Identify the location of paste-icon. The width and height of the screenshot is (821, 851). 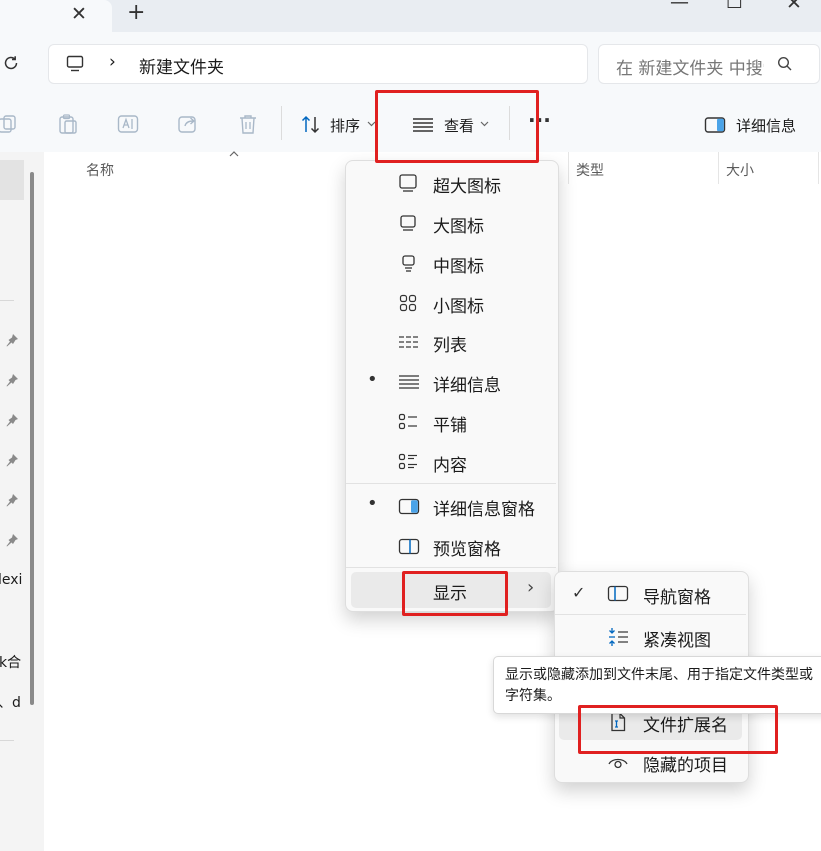
(68, 124).